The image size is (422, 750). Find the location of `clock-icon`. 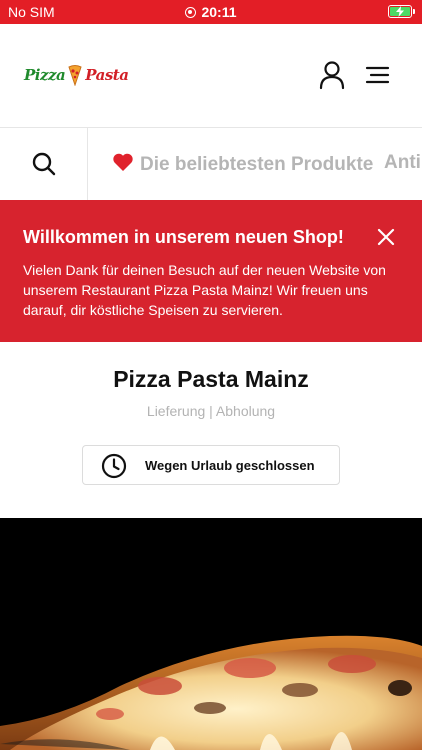

clock-icon is located at coordinates (114, 466).